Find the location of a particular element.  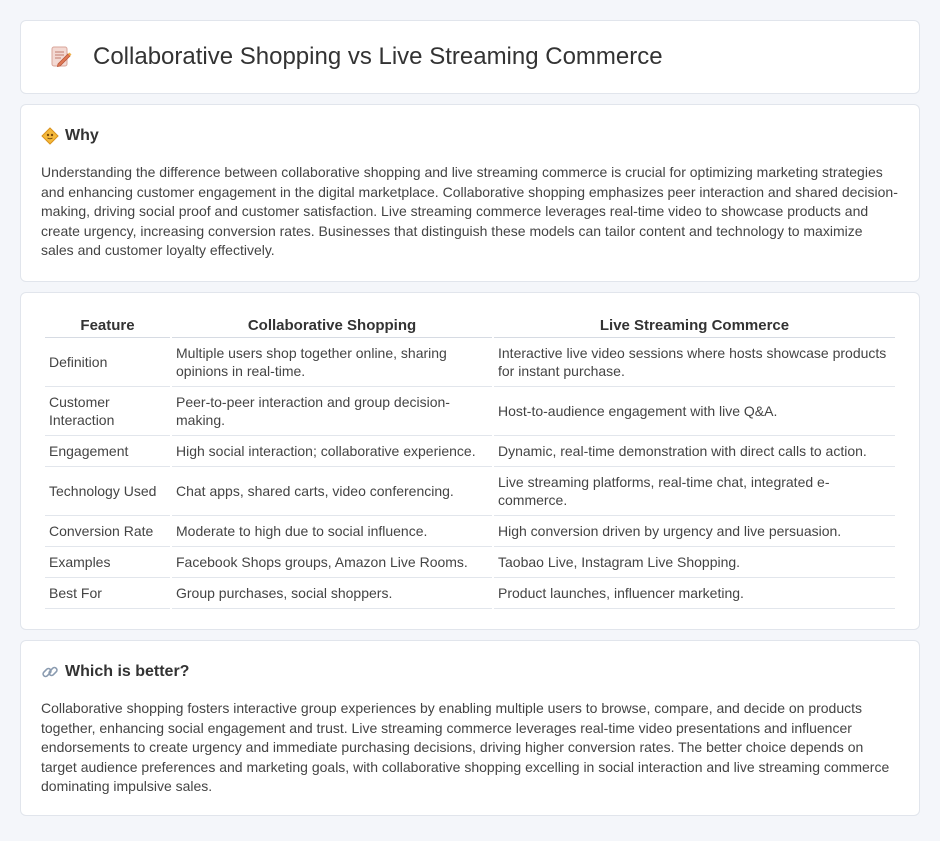

diamond-sign-icon is located at coordinates (50, 136).